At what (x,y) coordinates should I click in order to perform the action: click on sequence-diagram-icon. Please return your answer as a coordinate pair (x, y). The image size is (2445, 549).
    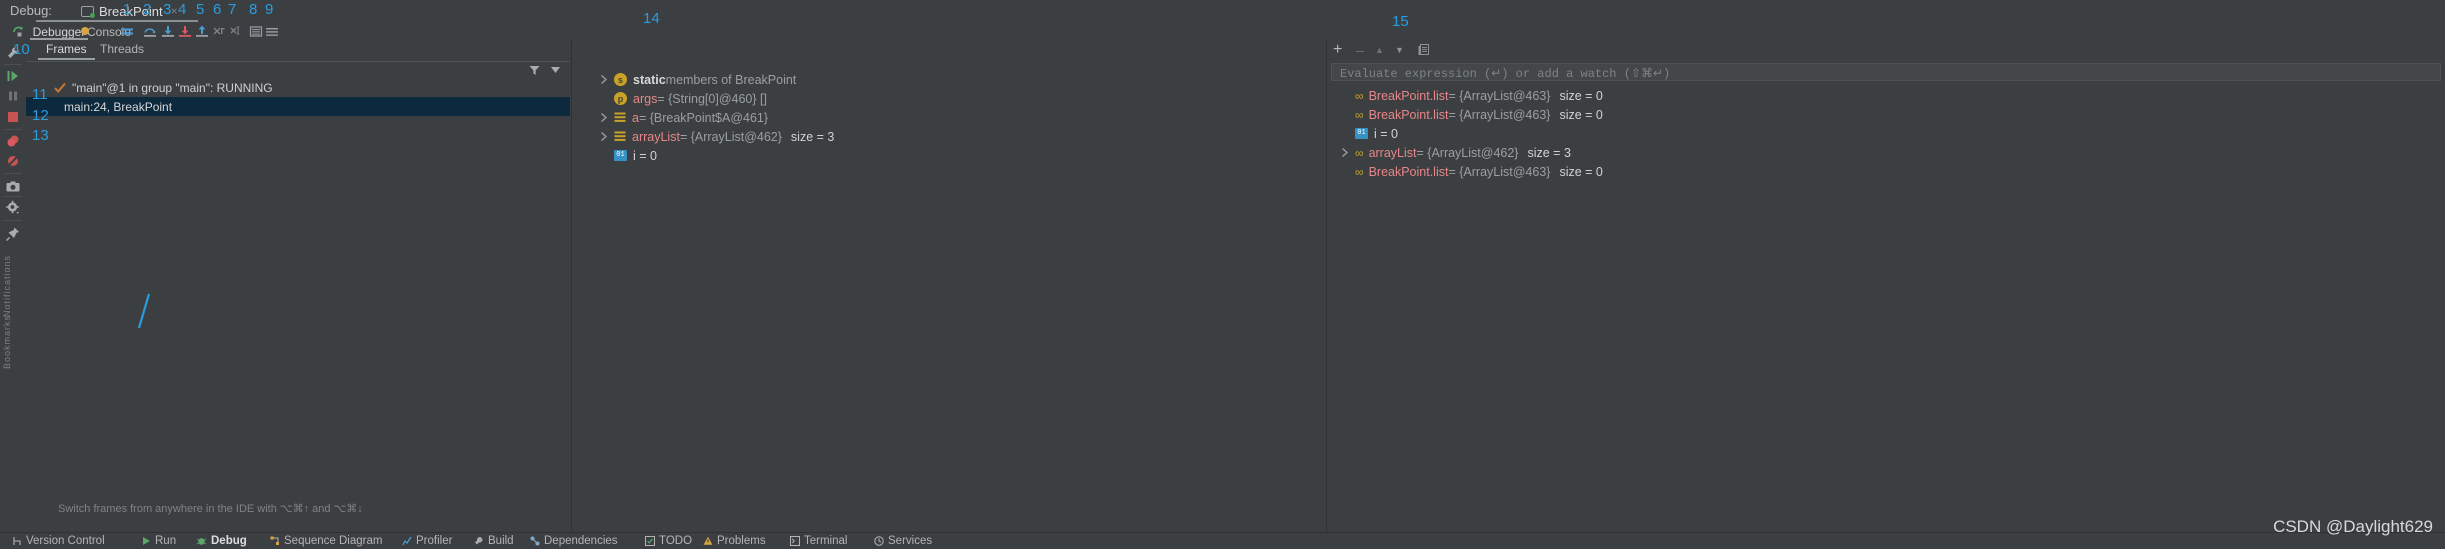
    Looking at the image, I should click on (274, 540).